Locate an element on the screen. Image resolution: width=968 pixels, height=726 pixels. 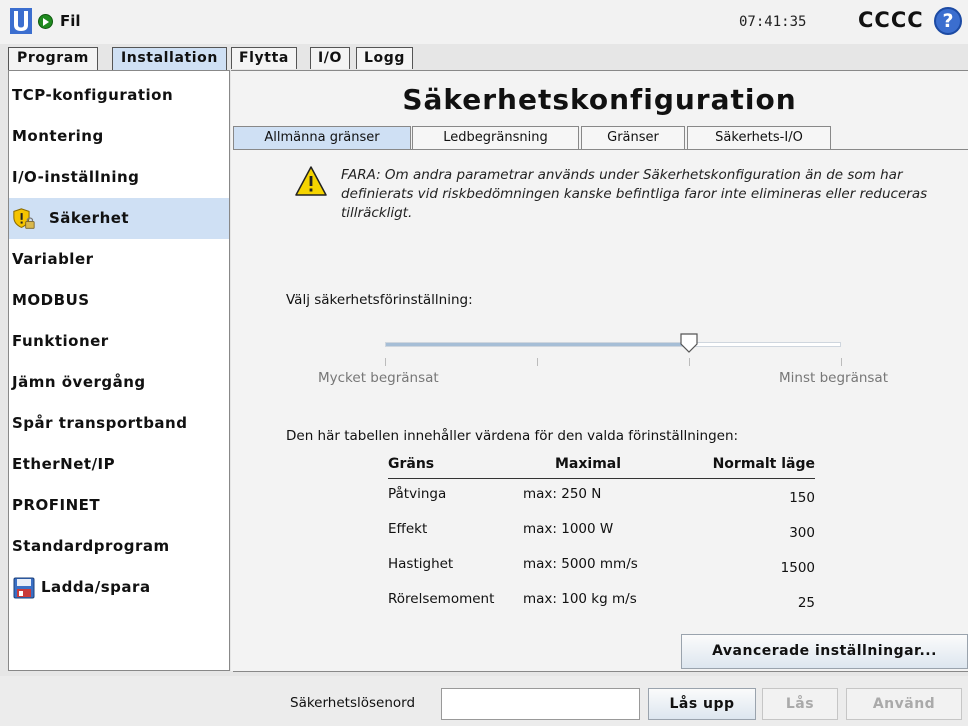
sidebar-item-label: Ladda/spara is located at coordinates (96, 587).